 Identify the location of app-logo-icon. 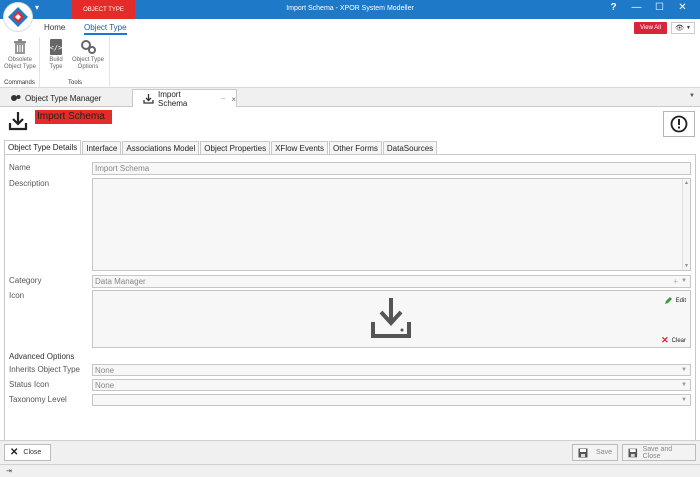
(18, 17).